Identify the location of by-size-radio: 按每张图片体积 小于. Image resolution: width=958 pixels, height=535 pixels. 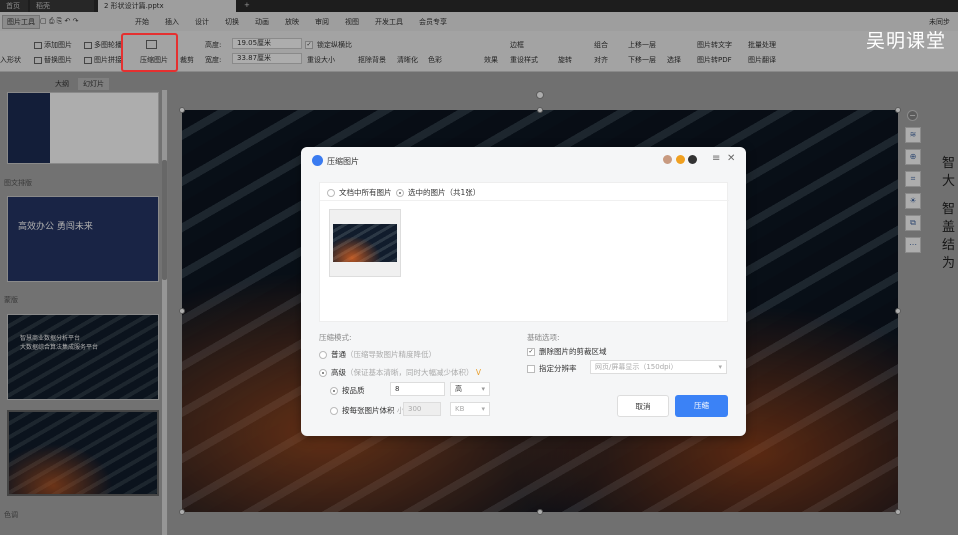
(371, 410).